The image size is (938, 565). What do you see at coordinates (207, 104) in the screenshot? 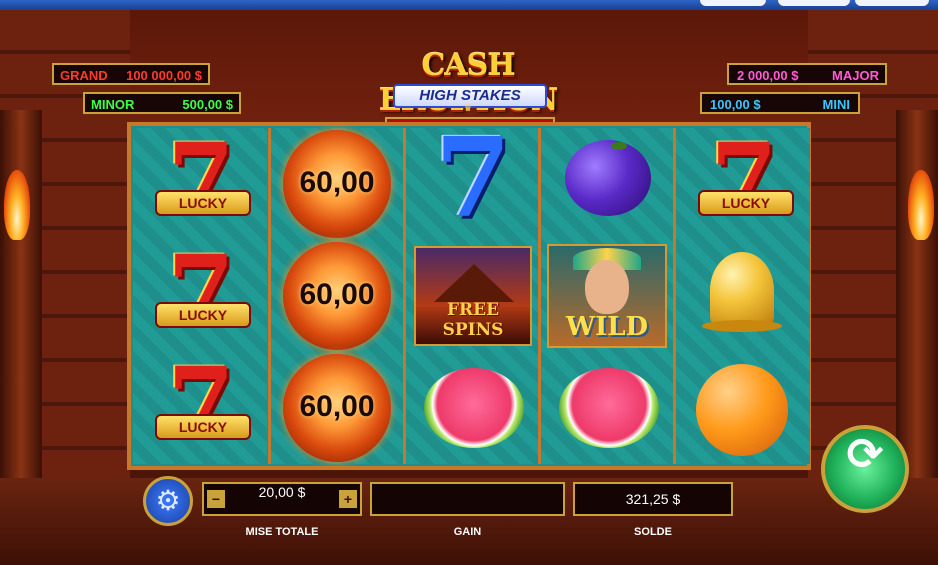
I see `jackpot-minor-value: 500,00 $` at bounding box center [207, 104].